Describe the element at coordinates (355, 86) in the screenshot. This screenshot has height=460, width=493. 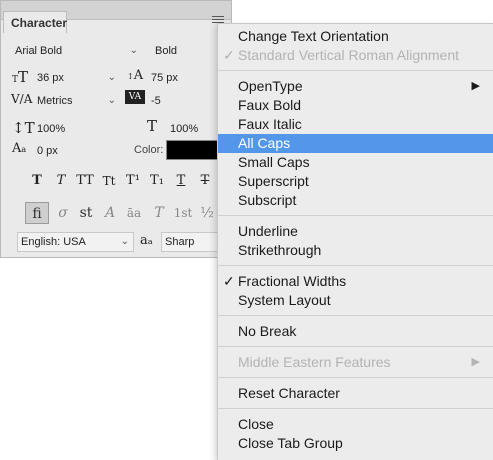
I see `menu-item-opentype: OpenType ▶` at that location.